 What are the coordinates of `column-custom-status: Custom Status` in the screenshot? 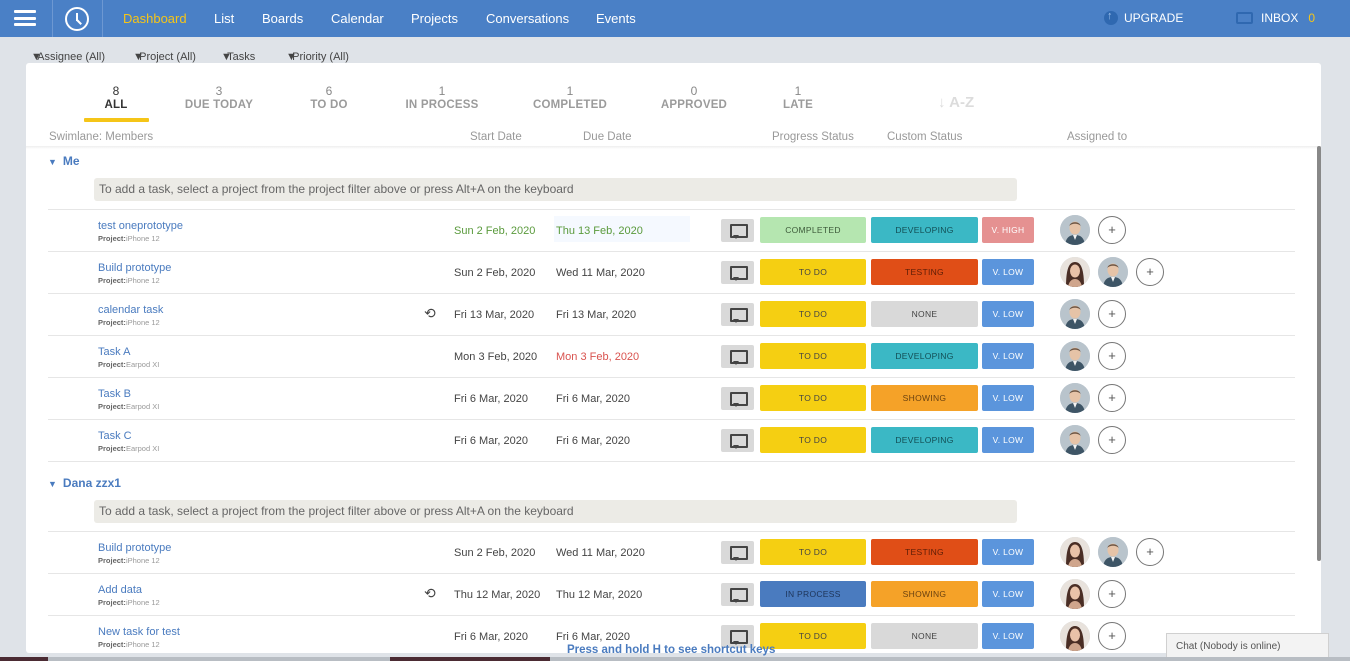 It's located at (924, 137).